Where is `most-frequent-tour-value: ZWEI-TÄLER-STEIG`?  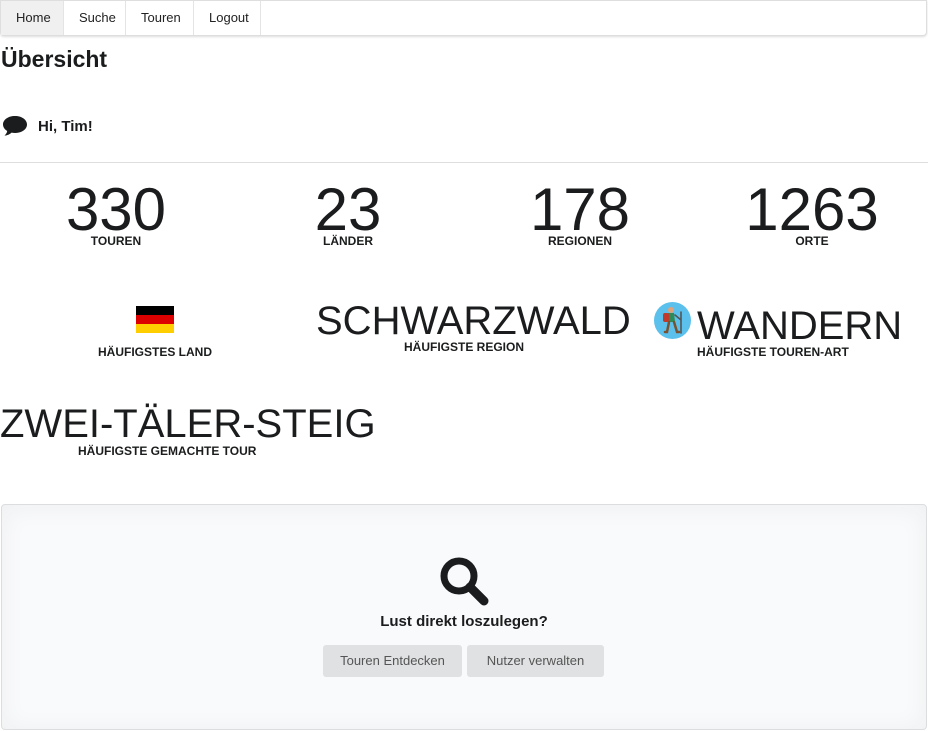 most-frequent-tour-value: ZWEI-TÄLER-STEIG is located at coordinates (188, 424).